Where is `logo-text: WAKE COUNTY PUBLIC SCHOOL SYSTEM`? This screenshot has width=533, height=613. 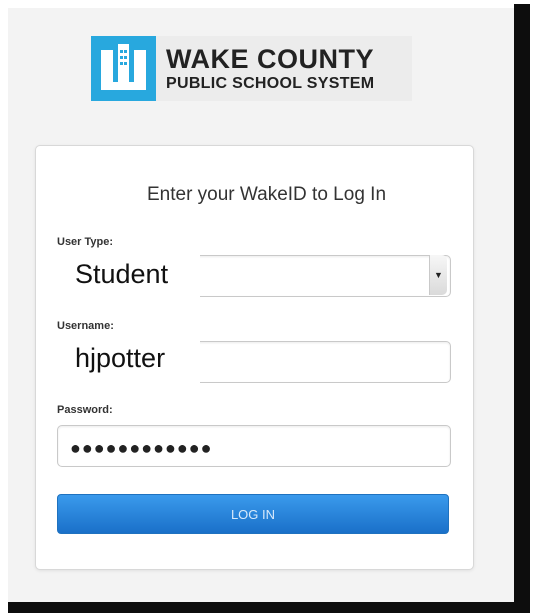 logo-text: WAKE COUNTY PUBLIC SCHOOL SYSTEM is located at coordinates (270, 67).